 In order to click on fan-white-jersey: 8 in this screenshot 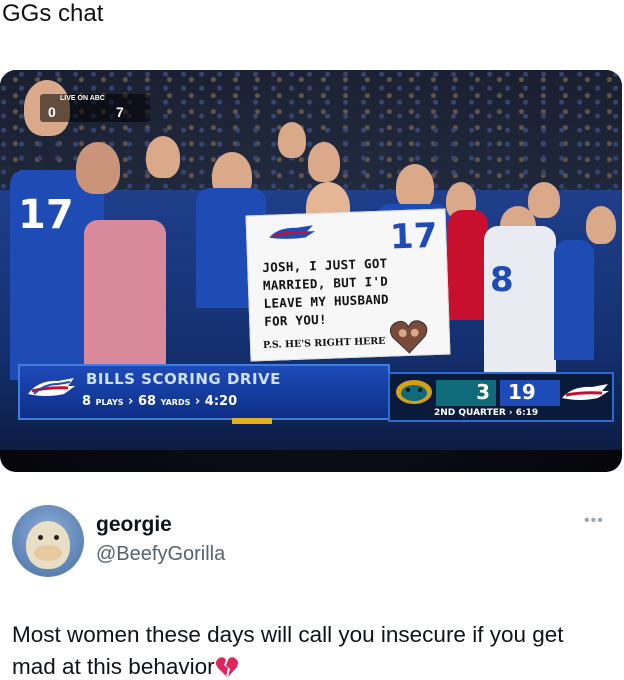, I will do `click(520, 306)`.